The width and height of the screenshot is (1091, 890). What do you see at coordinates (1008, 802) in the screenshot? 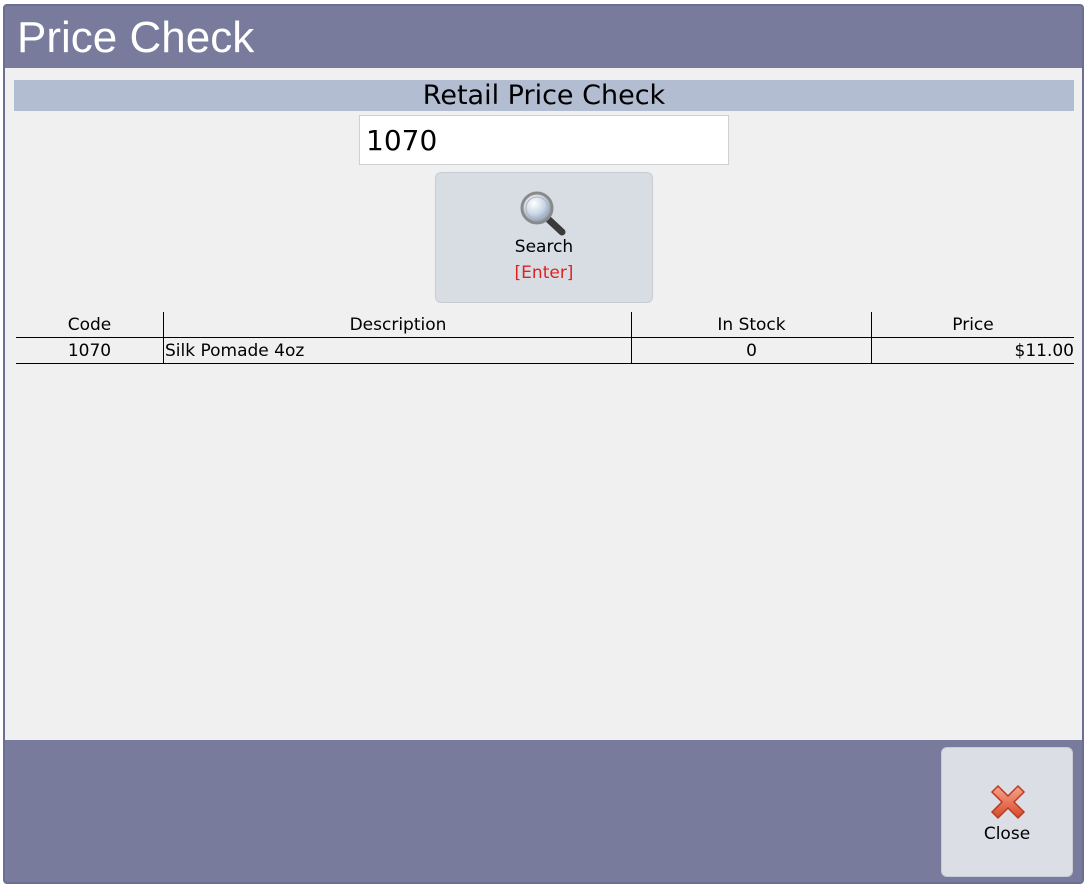
I see `close-x-icon` at bounding box center [1008, 802].